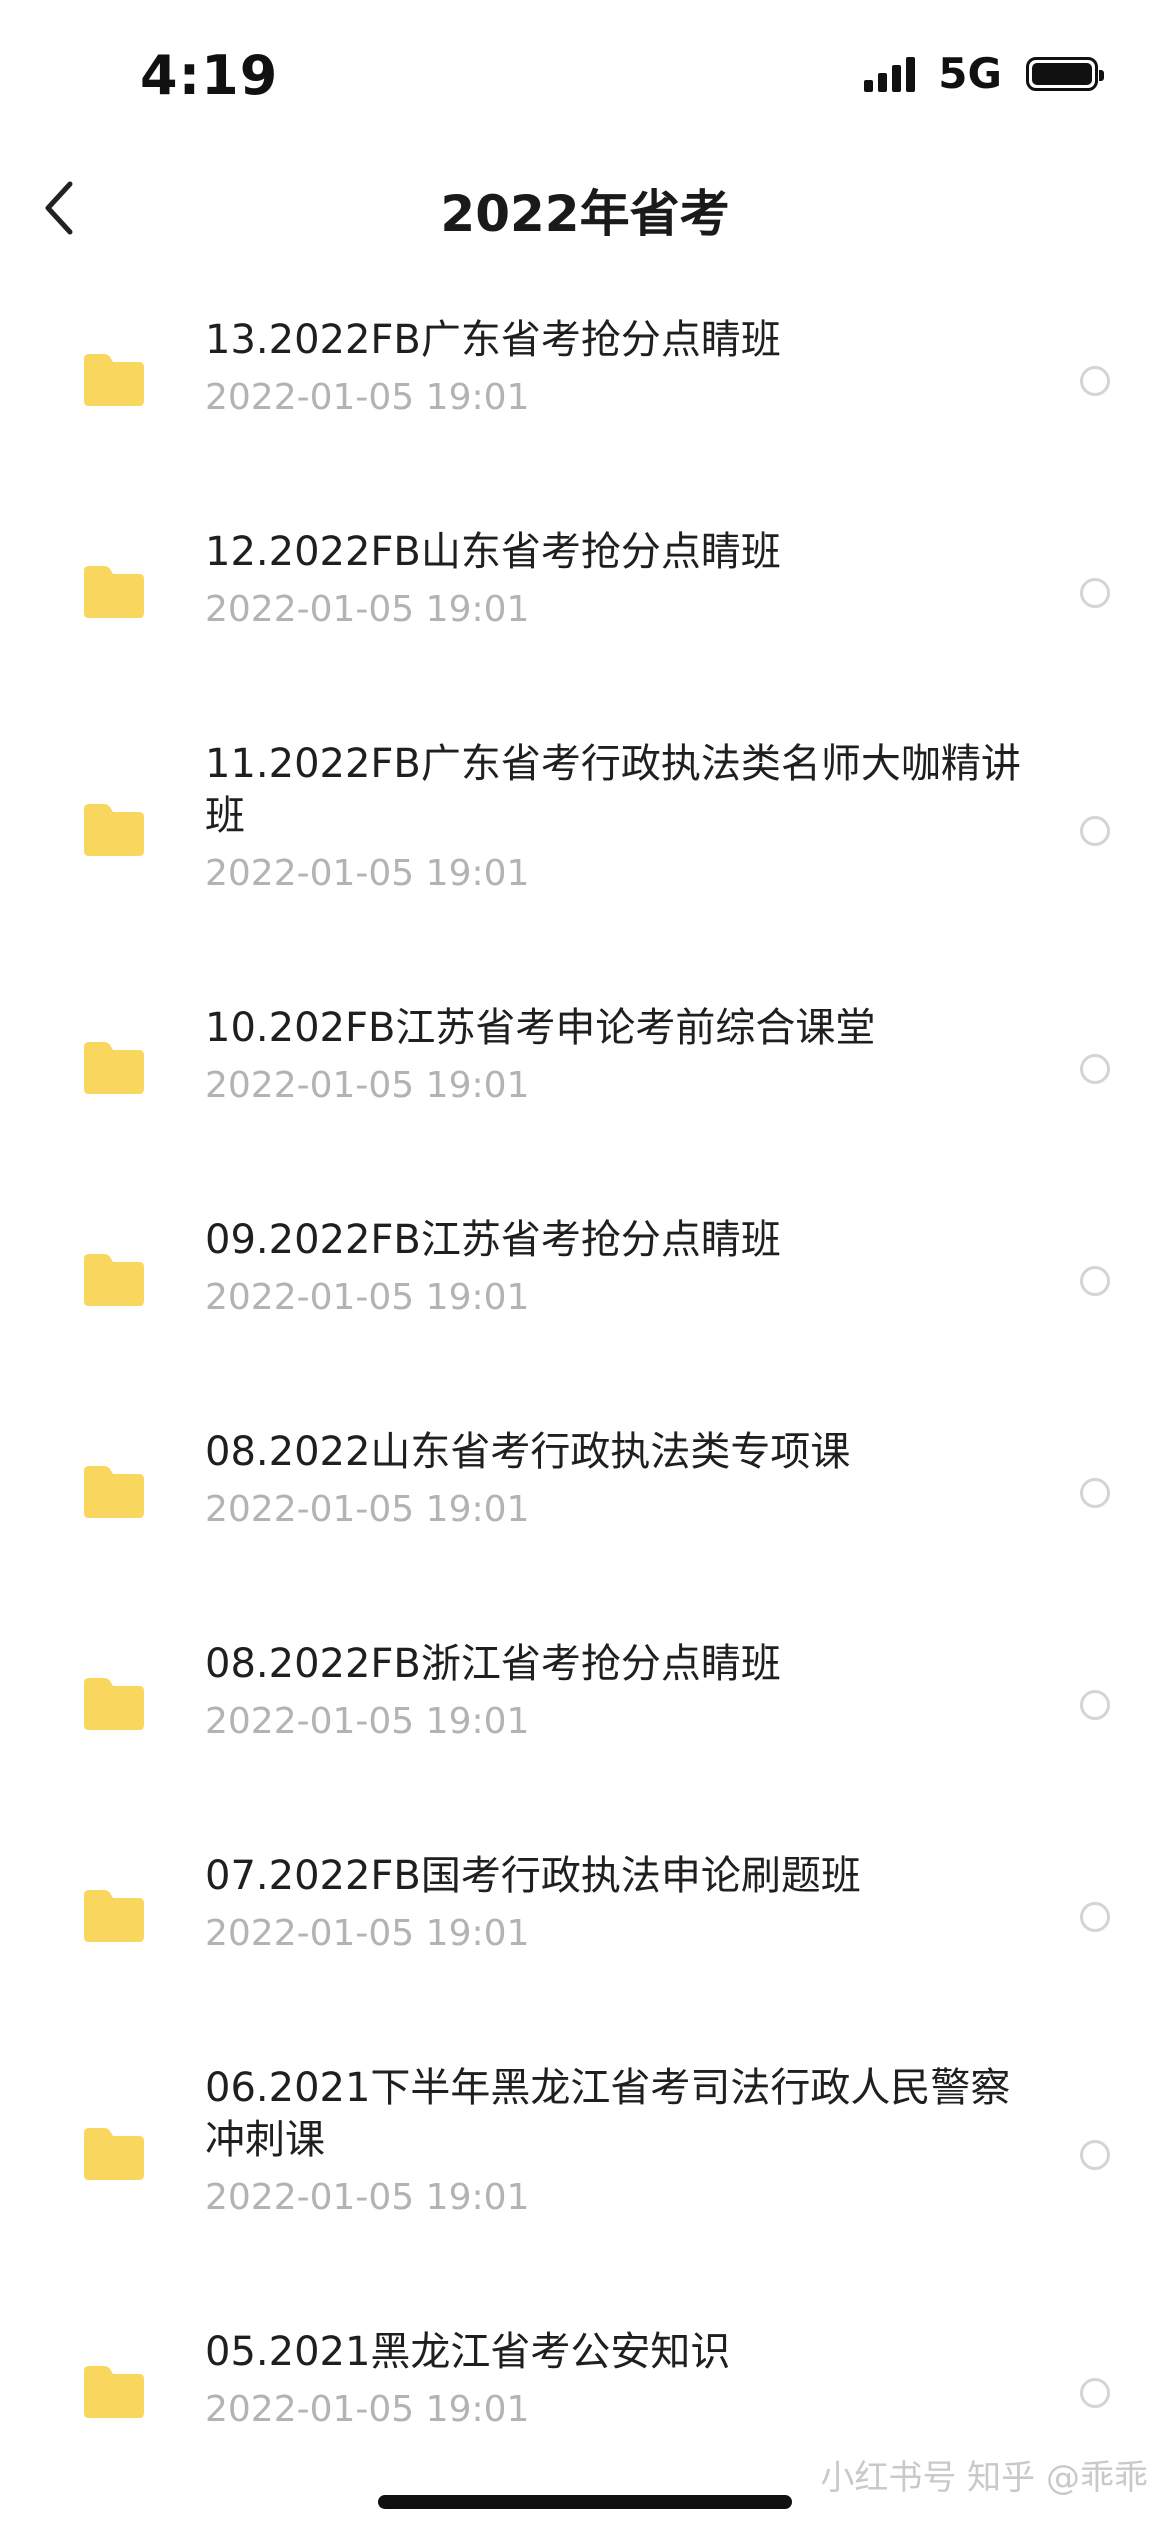  I want to click on home-indicator, so click(585, 2502).